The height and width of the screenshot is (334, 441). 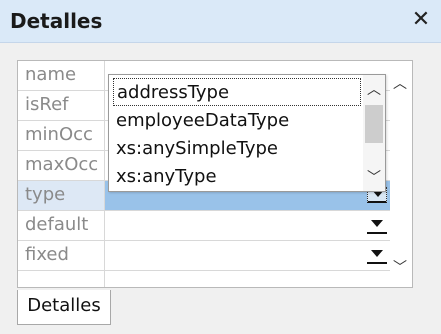 What do you see at coordinates (61, 76) in the screenshot?
I see `property-name-name: name` at bounding box center [61, 76].